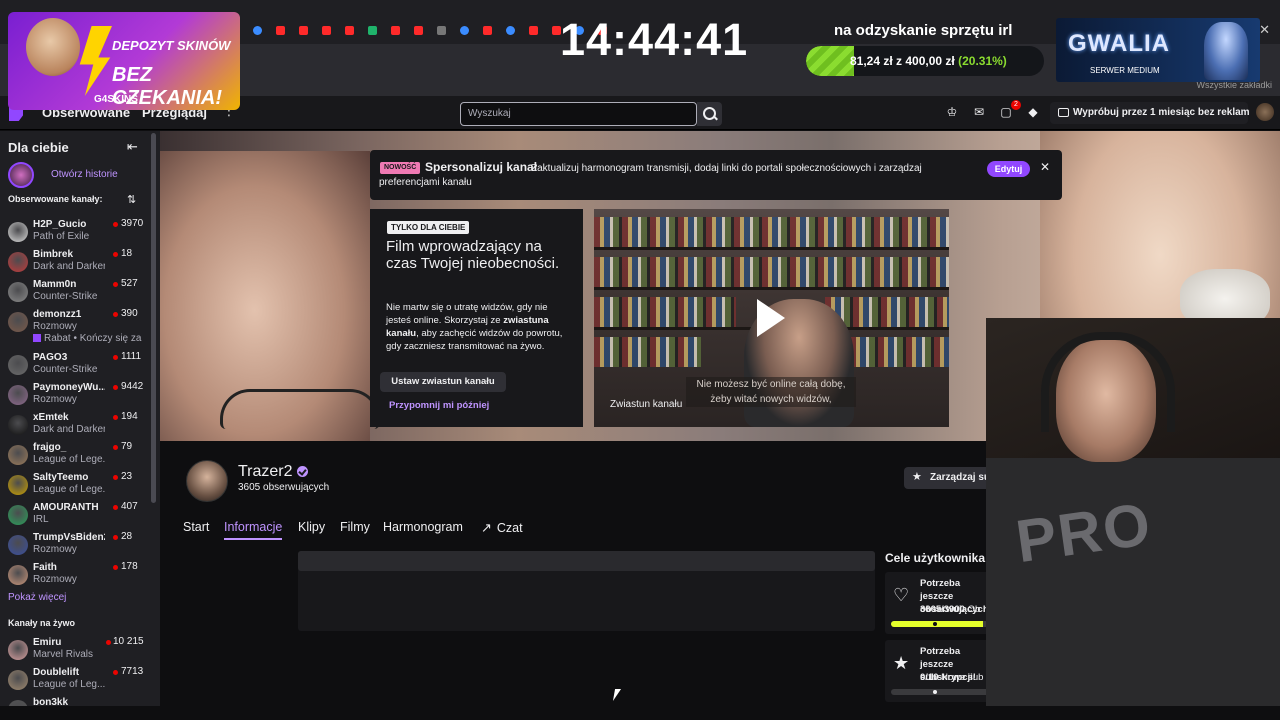 The height and width of the screenshot is (720, 1280). I want to click on tab-start: Start, so click(196, 527).